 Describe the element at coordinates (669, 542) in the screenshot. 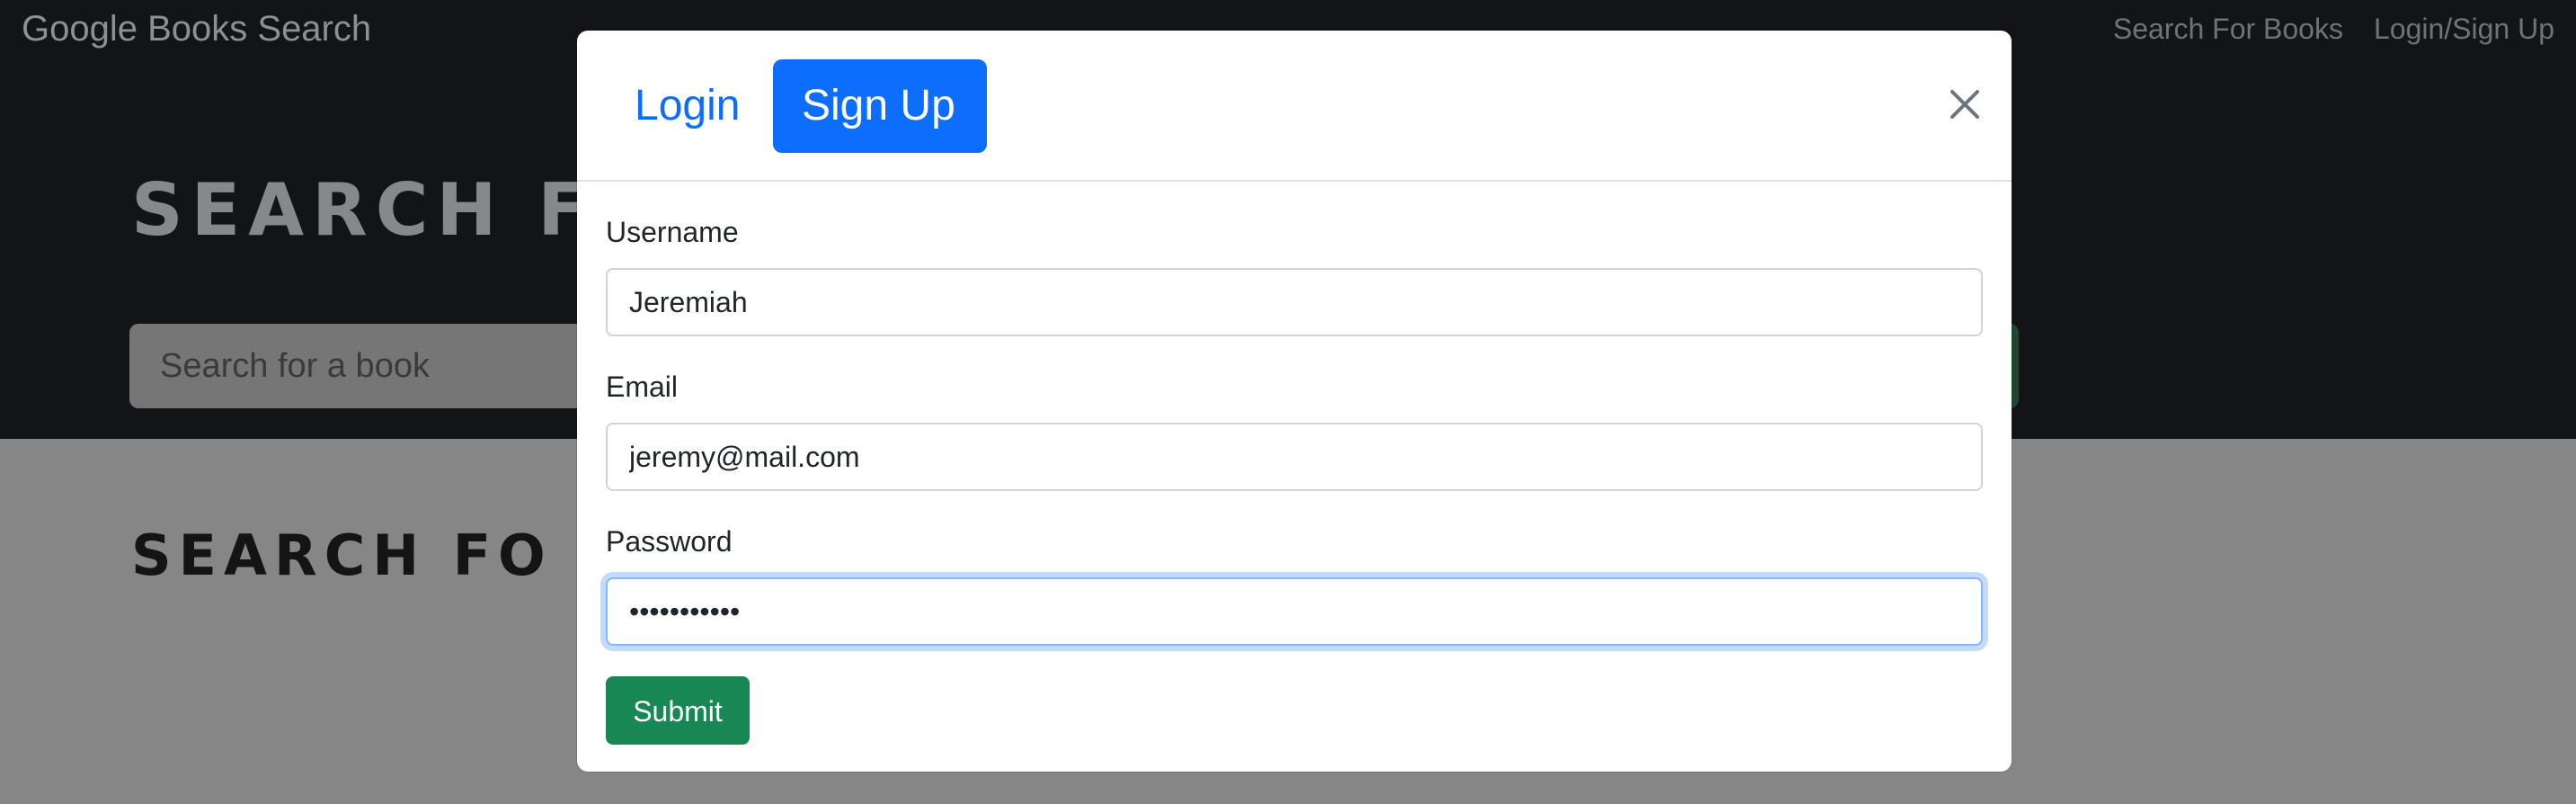

I see `password-label: Password` at that location.